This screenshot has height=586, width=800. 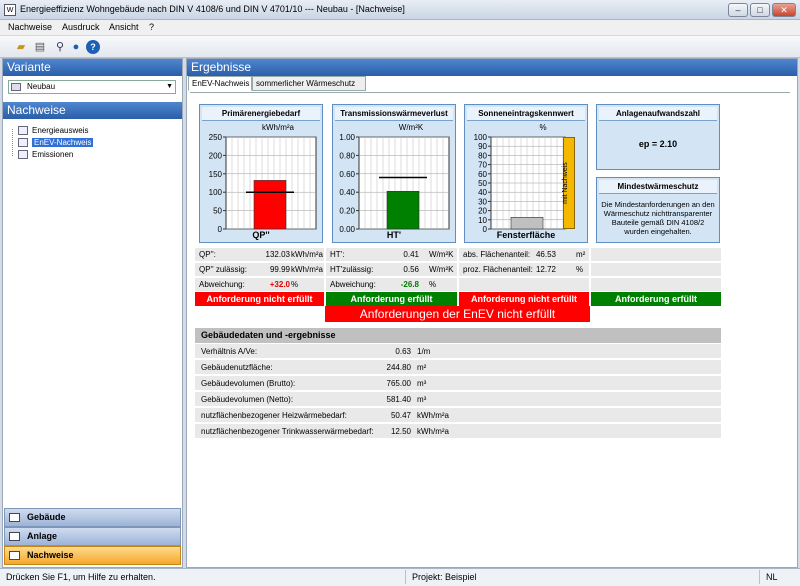 What do you see at coordinates (92, 110) in the screenshot?
I see `nachweise-header: Nachweise` at bounding box center [92, 110].